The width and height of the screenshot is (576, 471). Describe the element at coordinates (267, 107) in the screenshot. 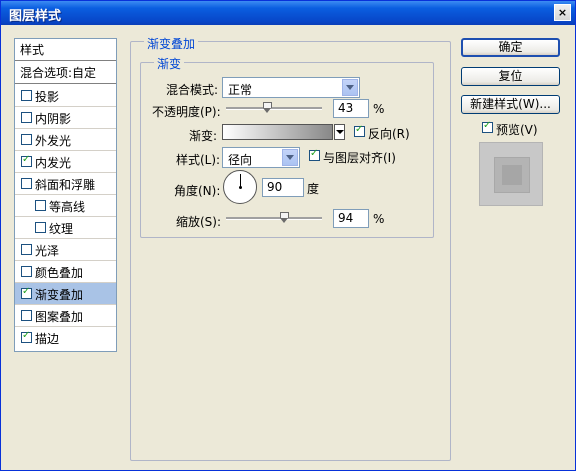

I see `opacity-slider-thumb` at that location.